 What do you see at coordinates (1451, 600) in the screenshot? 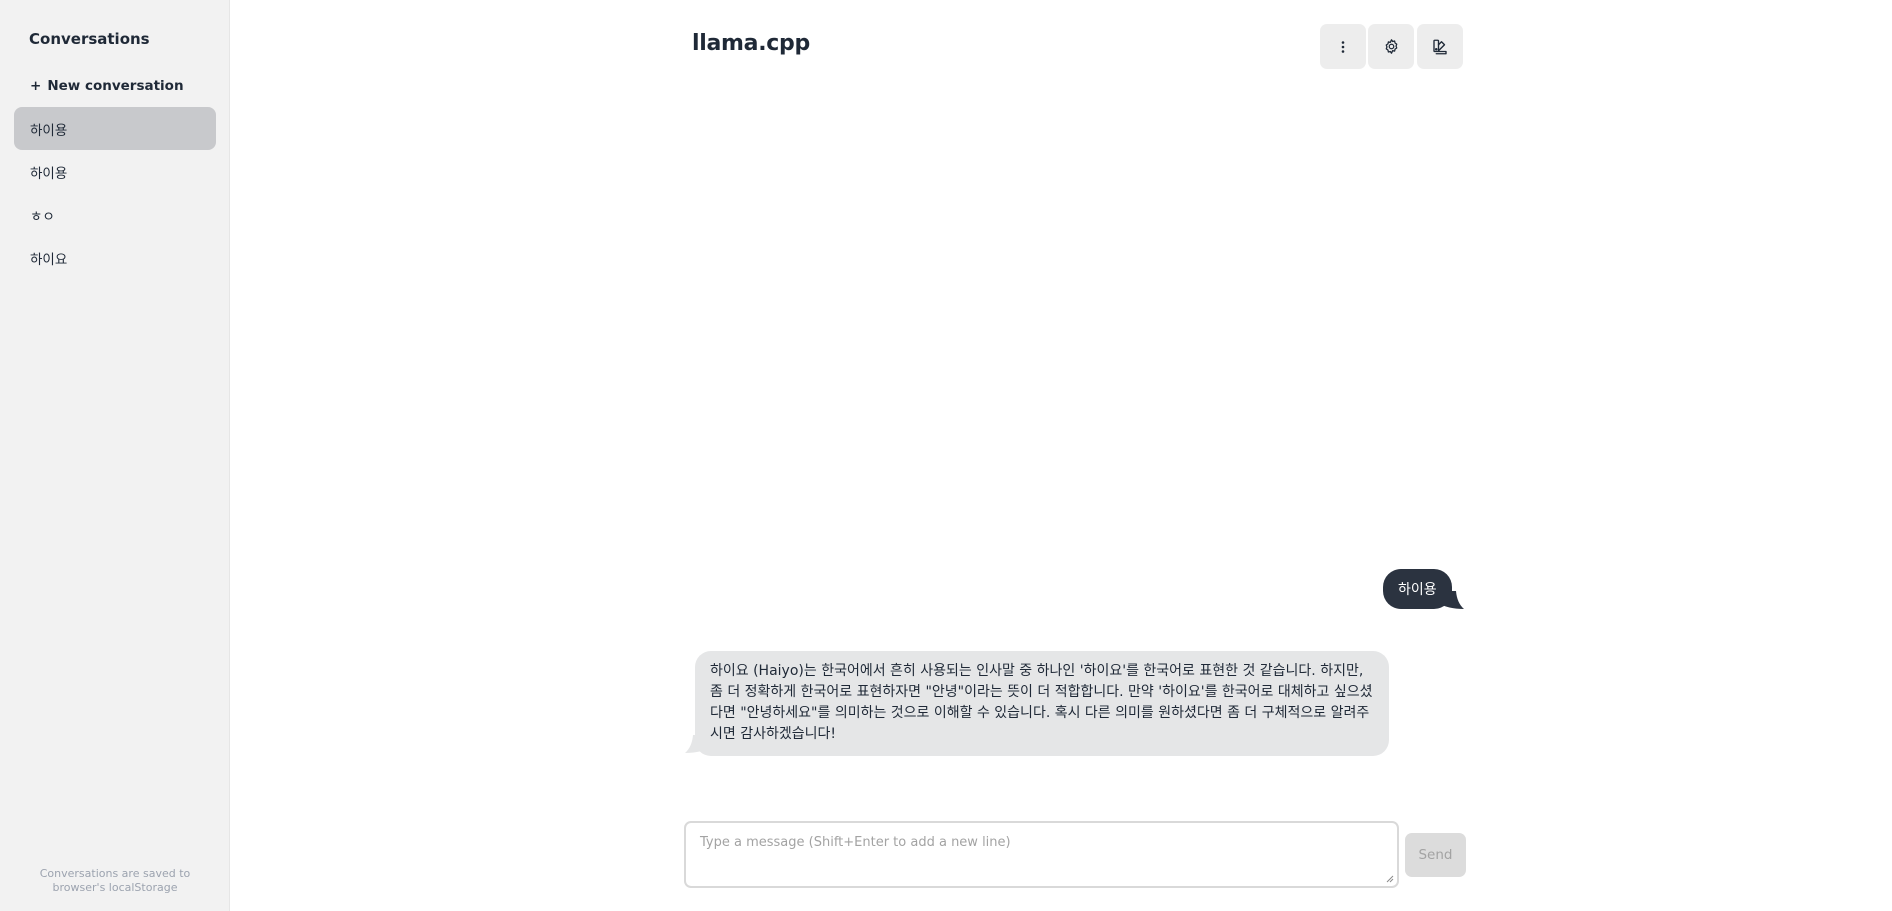
I see `user-bubble-tail` at bounding box center [1451, 600].